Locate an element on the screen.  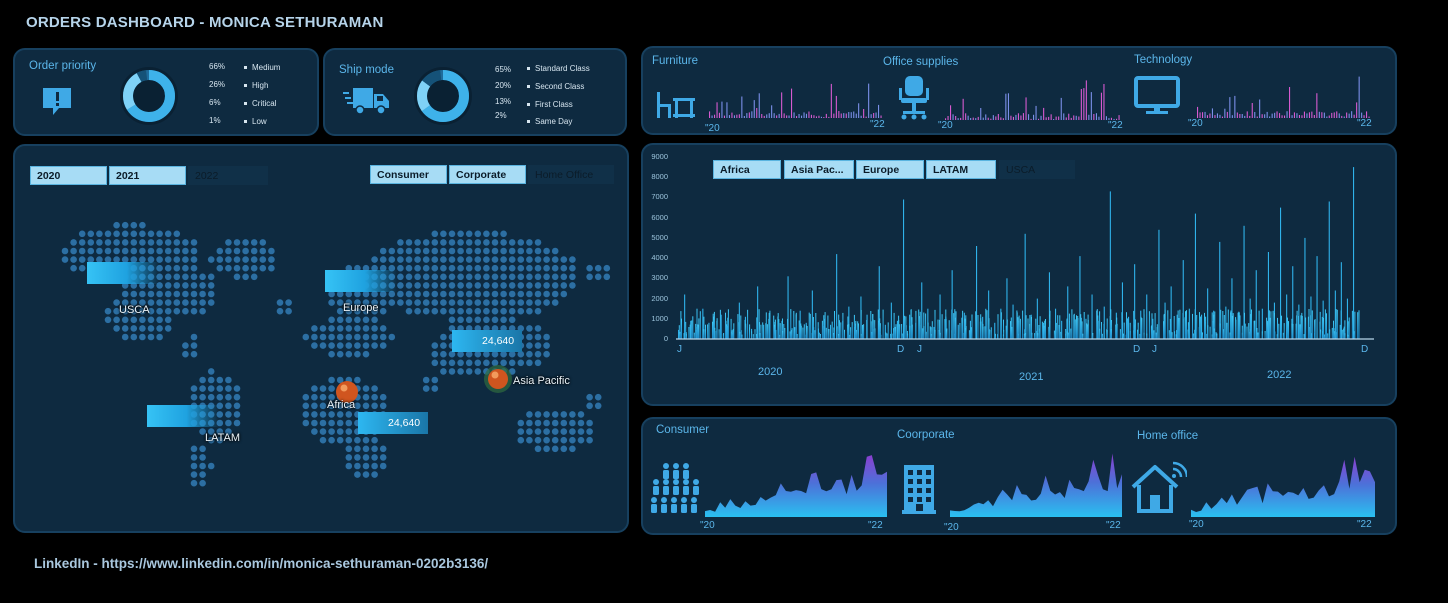
segment-slicer-corporate: Corporate is located at coordinates (487, 174).